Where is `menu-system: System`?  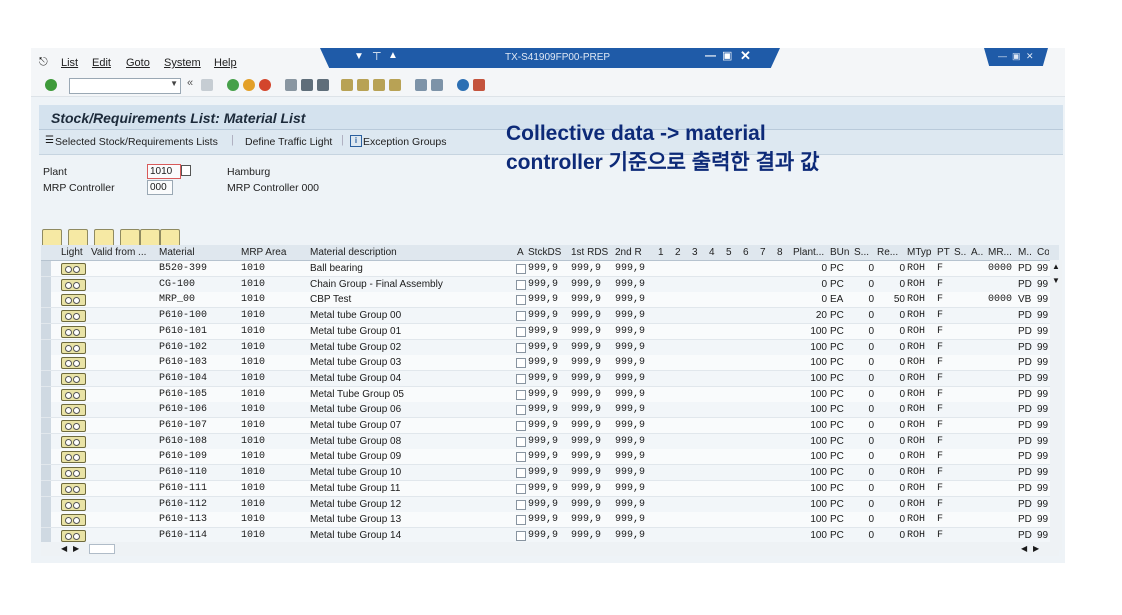 menu-system: System is located at coordinates (182, 63).